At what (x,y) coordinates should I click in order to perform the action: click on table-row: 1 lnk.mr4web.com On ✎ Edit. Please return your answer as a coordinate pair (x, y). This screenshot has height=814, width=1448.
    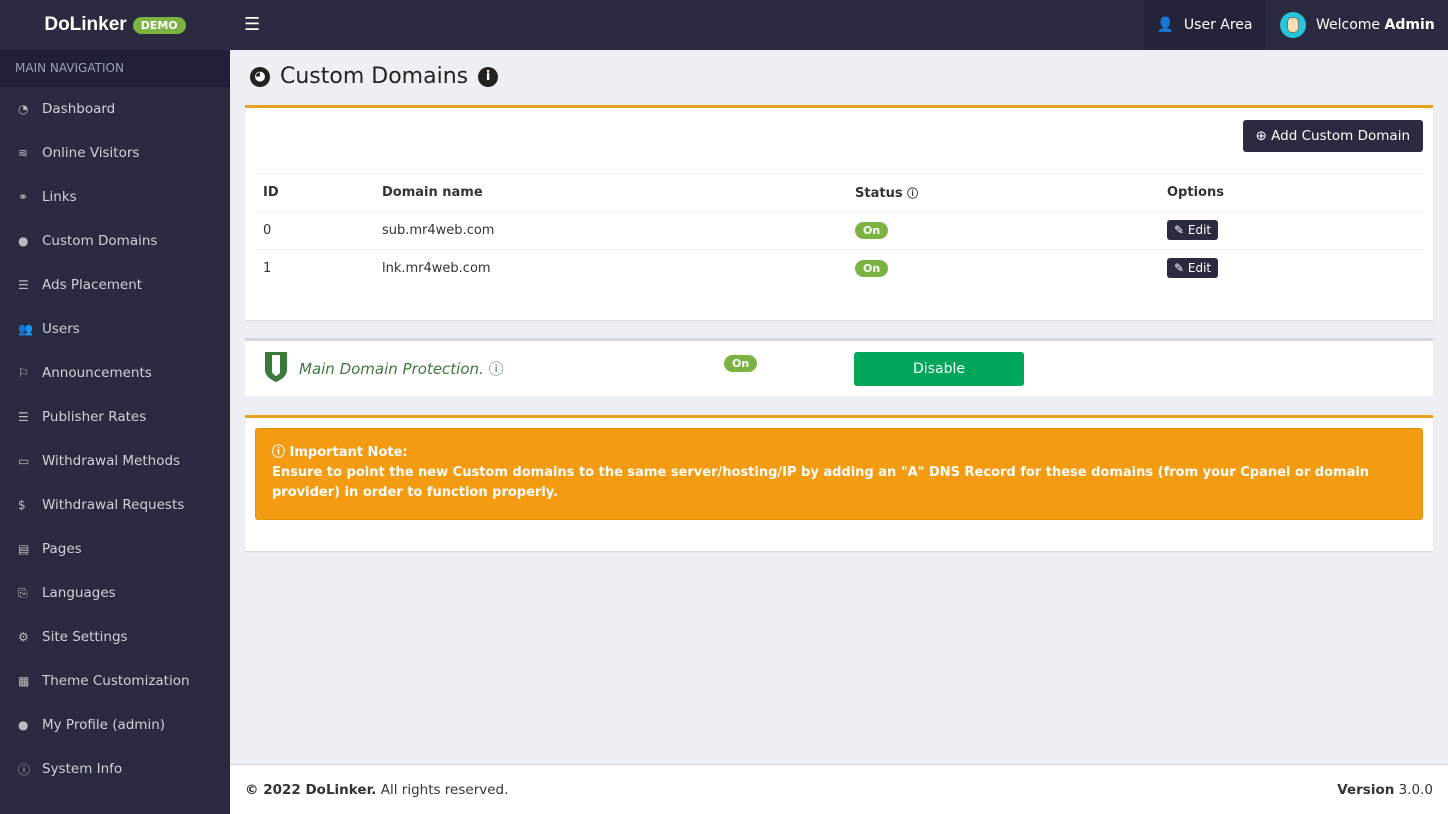
    Looking at the image, I should click on (839, 268).